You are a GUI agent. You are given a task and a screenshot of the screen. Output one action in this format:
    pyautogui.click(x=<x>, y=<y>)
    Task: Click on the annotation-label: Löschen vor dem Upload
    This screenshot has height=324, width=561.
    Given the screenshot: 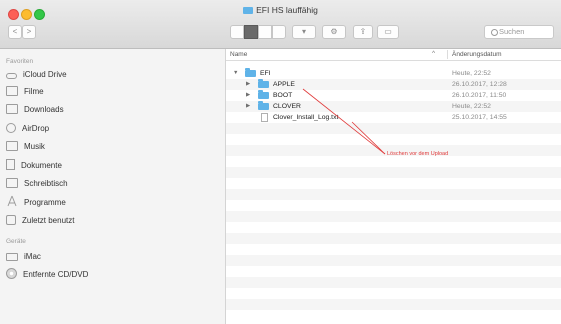 What is the action you would take?
    pyautogui.click(x=418, y=154)
    